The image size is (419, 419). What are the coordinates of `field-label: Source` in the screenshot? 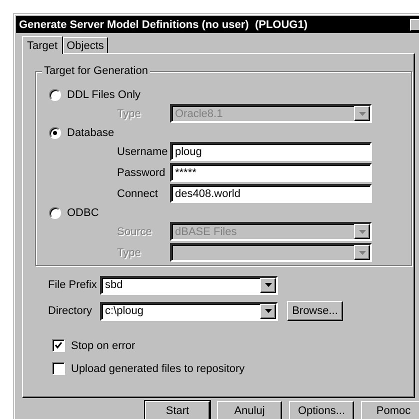 It's located at (135, 232).